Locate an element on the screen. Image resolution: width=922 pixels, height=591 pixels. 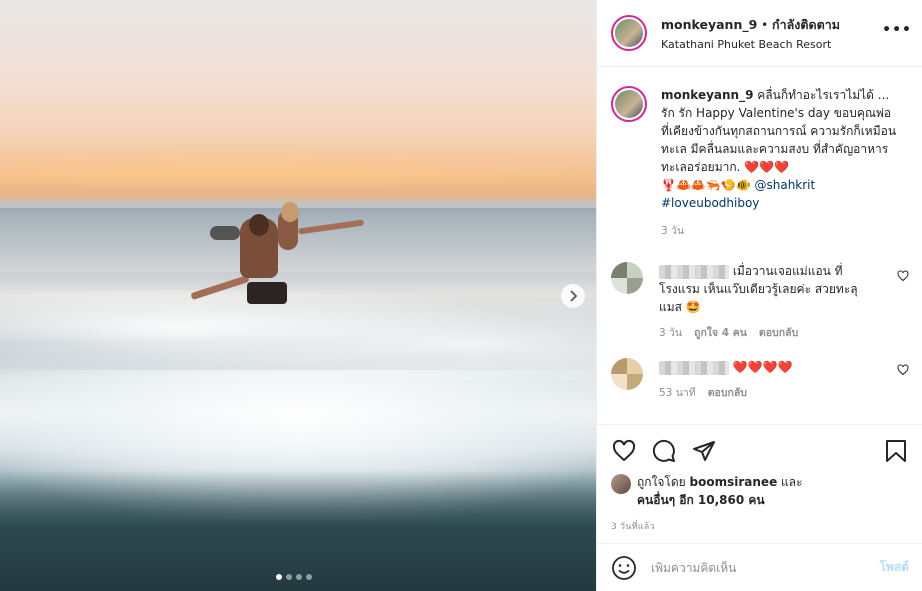
bookmark-icon is located at coordinates (896, 451).